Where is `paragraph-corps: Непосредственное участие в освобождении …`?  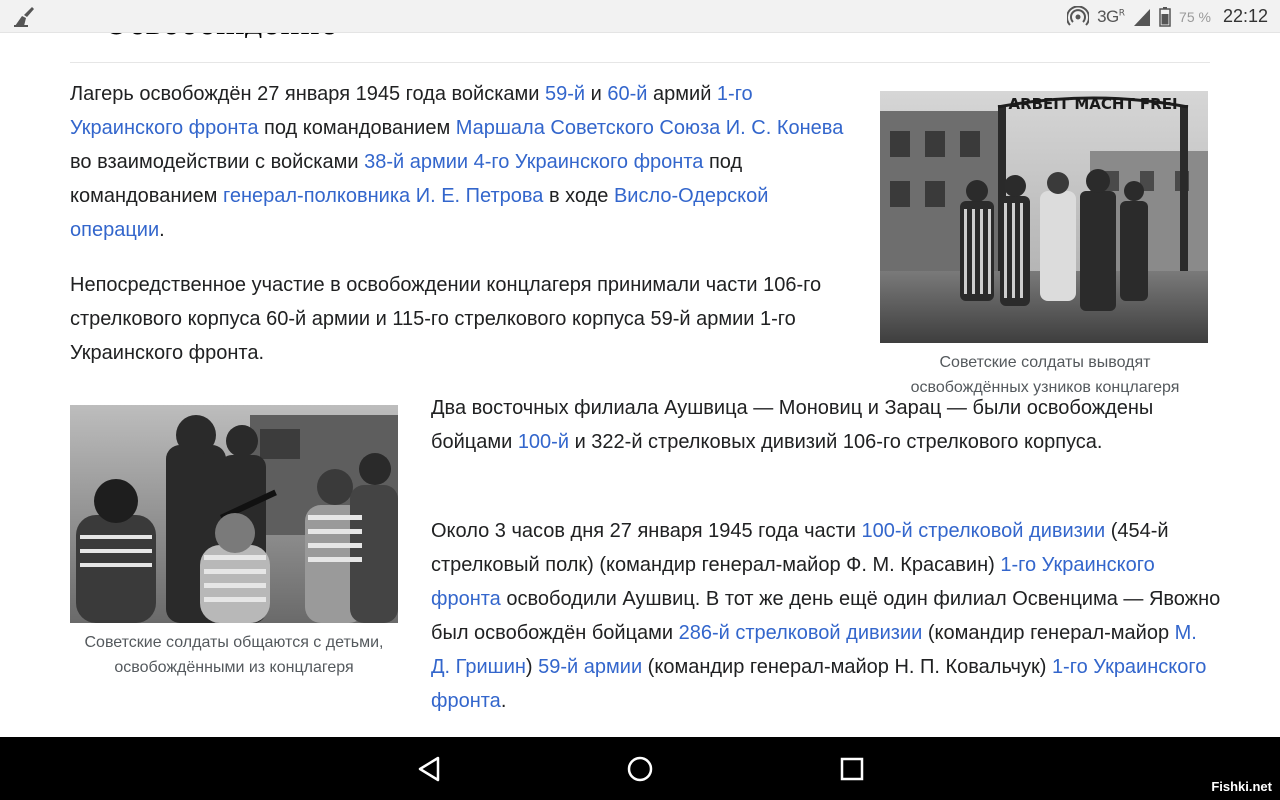
paragraph-corps: Непосредственное участие в освобождении … is located at coordinates (446, 319).